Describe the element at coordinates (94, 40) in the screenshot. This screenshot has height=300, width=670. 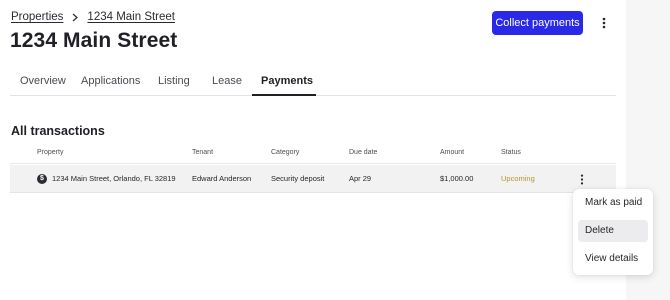
I see `page-title: 1234 Main Street` at that location.